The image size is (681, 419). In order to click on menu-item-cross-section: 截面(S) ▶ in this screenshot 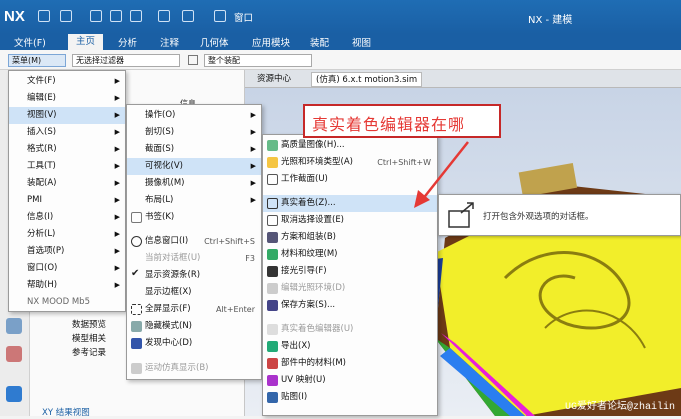, I will do `click(194, 149)`.